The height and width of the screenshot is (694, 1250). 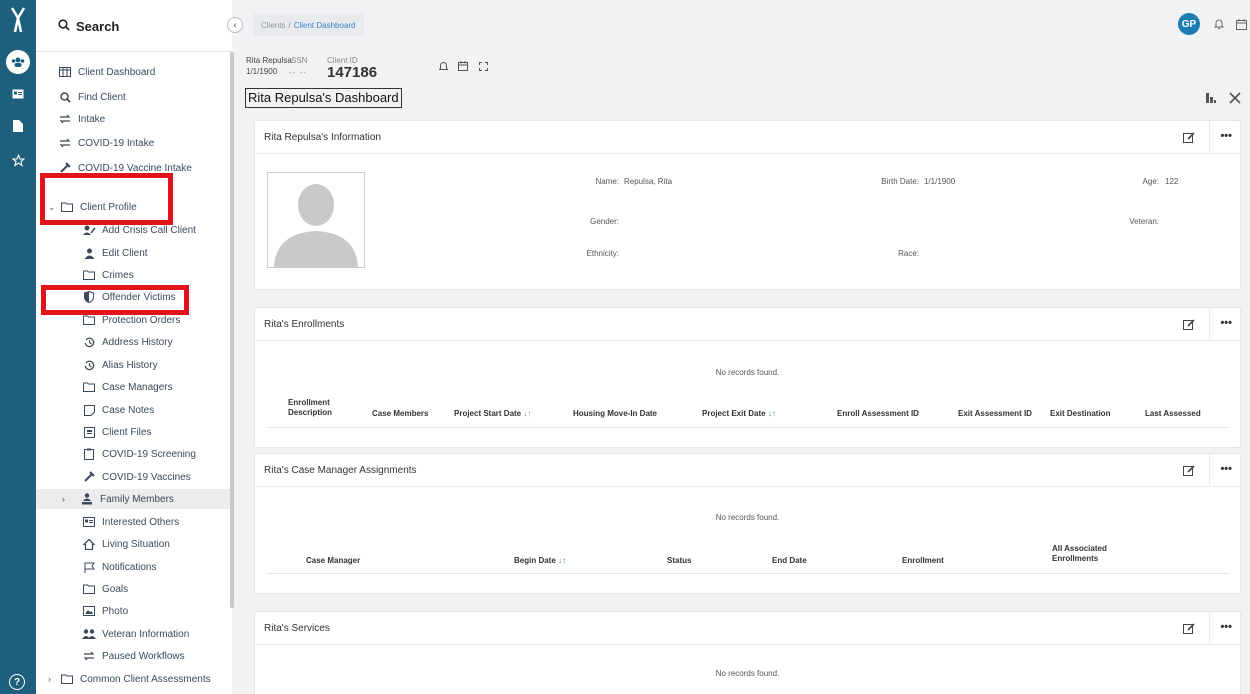 I want to click on note-icon, so click(x=89, y=410).